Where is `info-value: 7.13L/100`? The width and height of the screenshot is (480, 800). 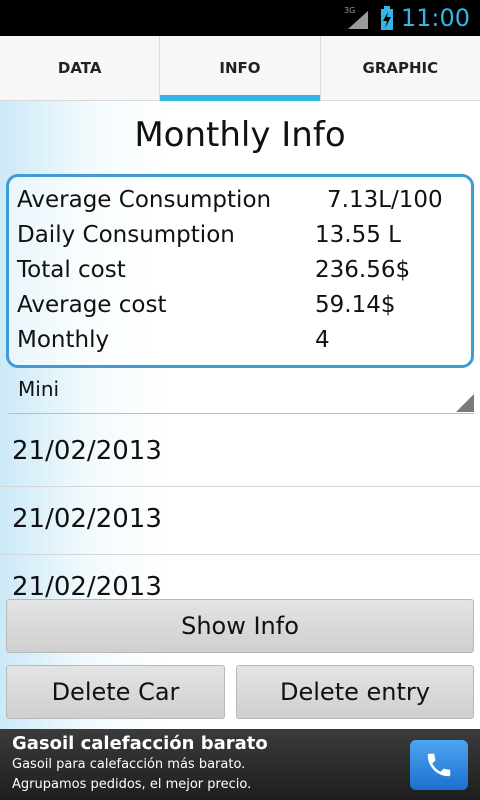
info-value: 7.13L/100 is located at coordinates (385, 200).